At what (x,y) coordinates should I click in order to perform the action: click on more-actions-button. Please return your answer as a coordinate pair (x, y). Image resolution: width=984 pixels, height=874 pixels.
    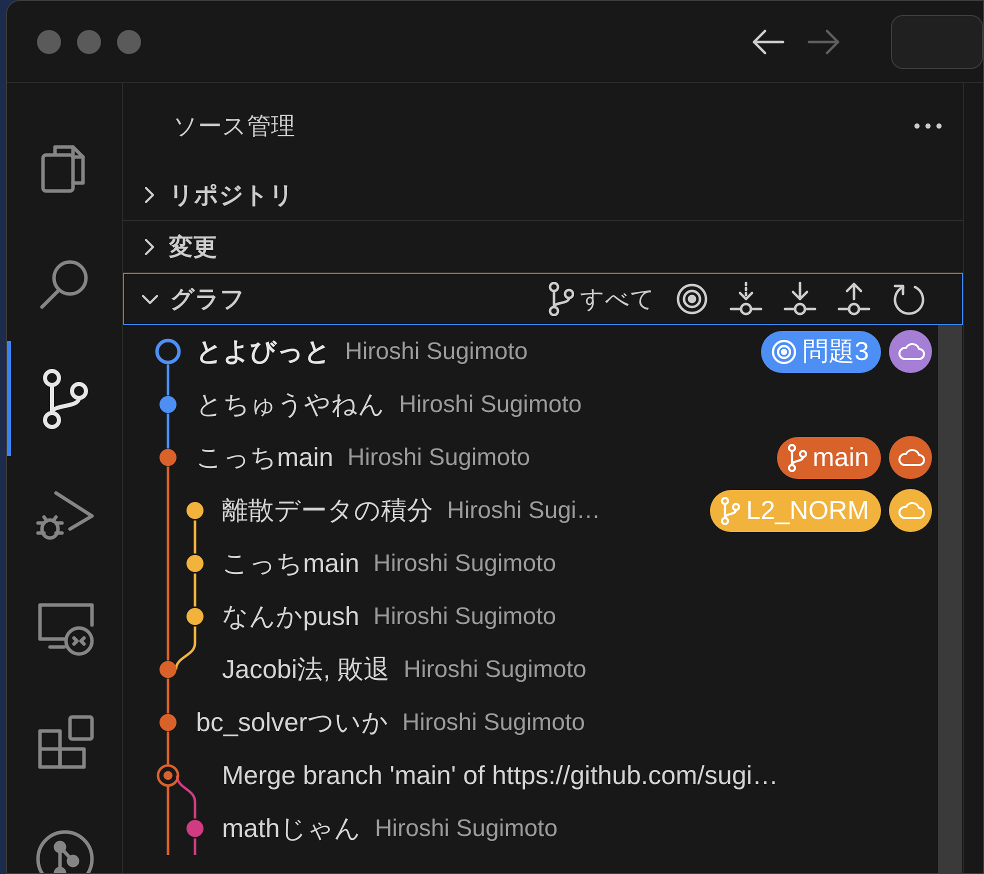
    Looking at the image, I should click on (928, 126).